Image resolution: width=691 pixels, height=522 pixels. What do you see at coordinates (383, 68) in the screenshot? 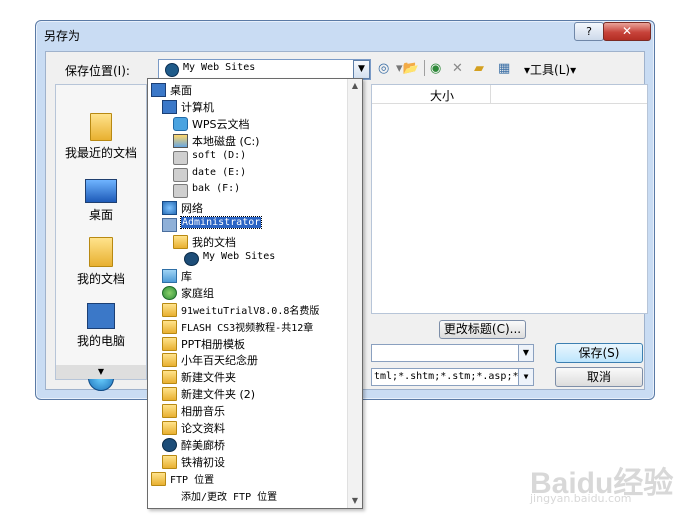
I see `back-icon: ◎` at bounding box center [383, 68].